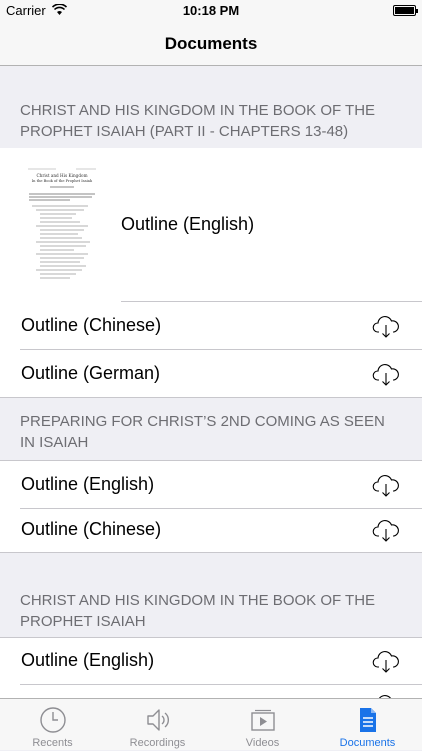 The height and width of the screenshot is (751, 422). I want to click on tab-recordings: Recordings, so click(157, 725).